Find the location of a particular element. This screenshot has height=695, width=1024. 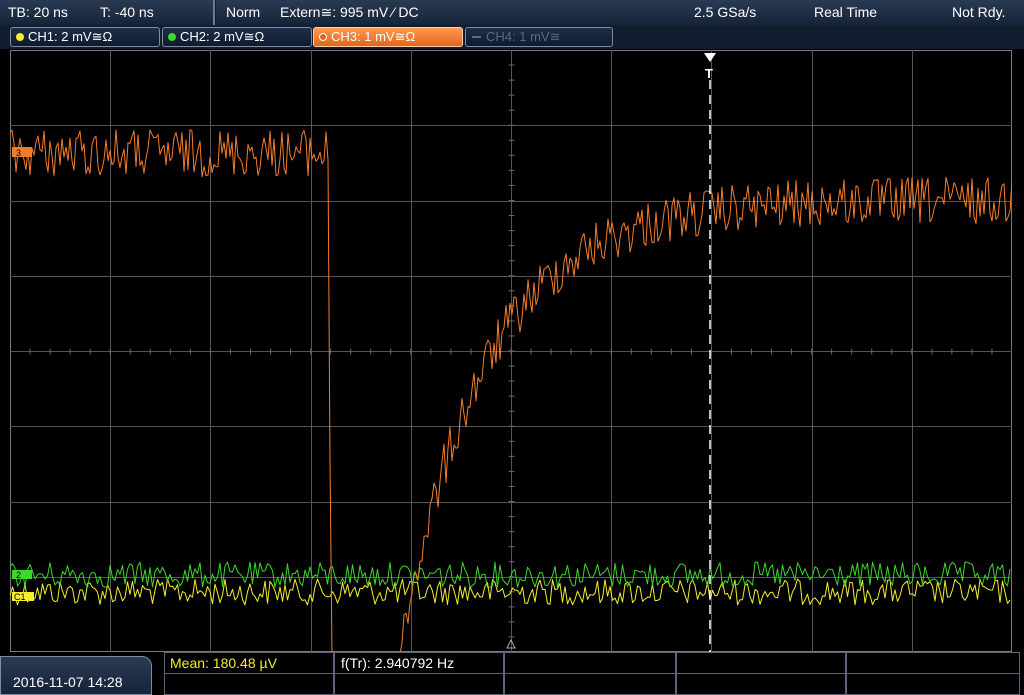

datetime-panel: 2016-11-07 14:28 is located at coordinates (76, 675).